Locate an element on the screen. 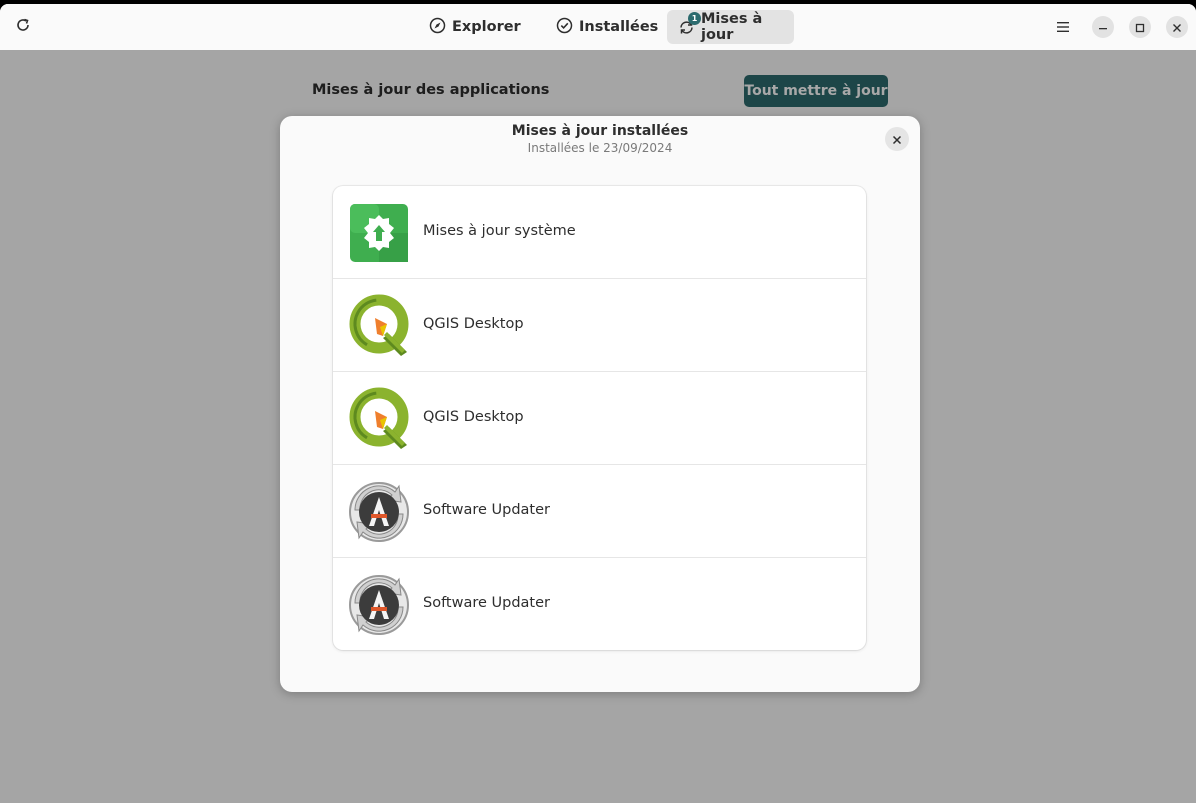  maximize-button is located at coordinates (1140, 27).